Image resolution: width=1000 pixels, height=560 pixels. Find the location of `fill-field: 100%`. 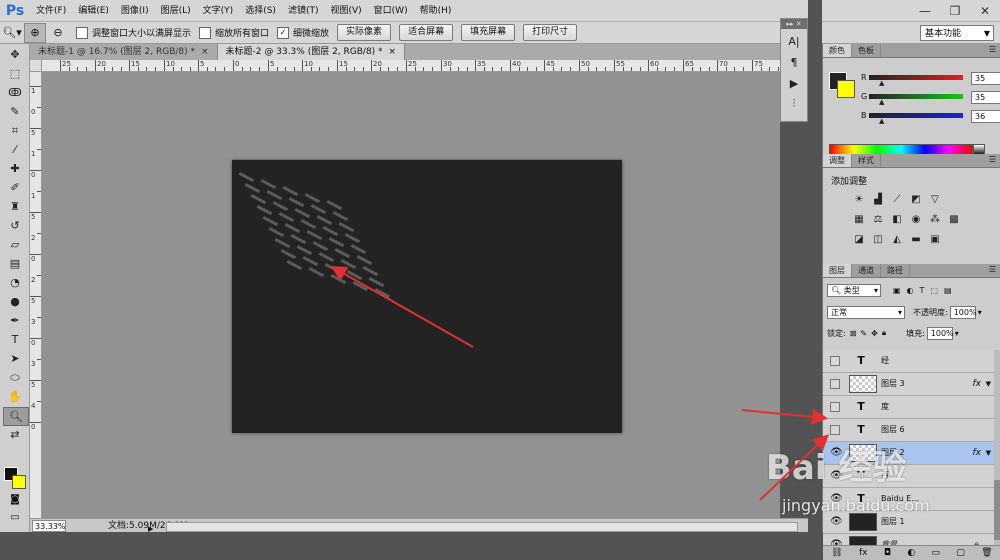

fill-field: 100% is located at coordinates (940, 333).